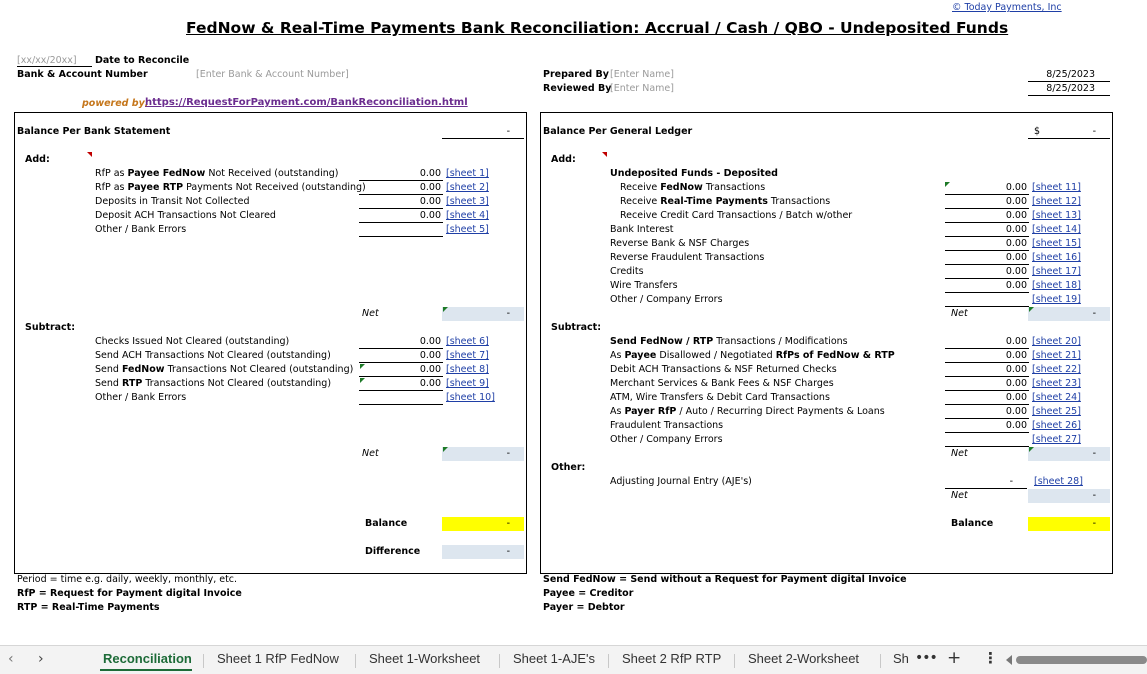  What do you see at coordinates (1094, 523) in the screenshot?
I see `right-balance-value: -` at bounding box center [1094, 523].